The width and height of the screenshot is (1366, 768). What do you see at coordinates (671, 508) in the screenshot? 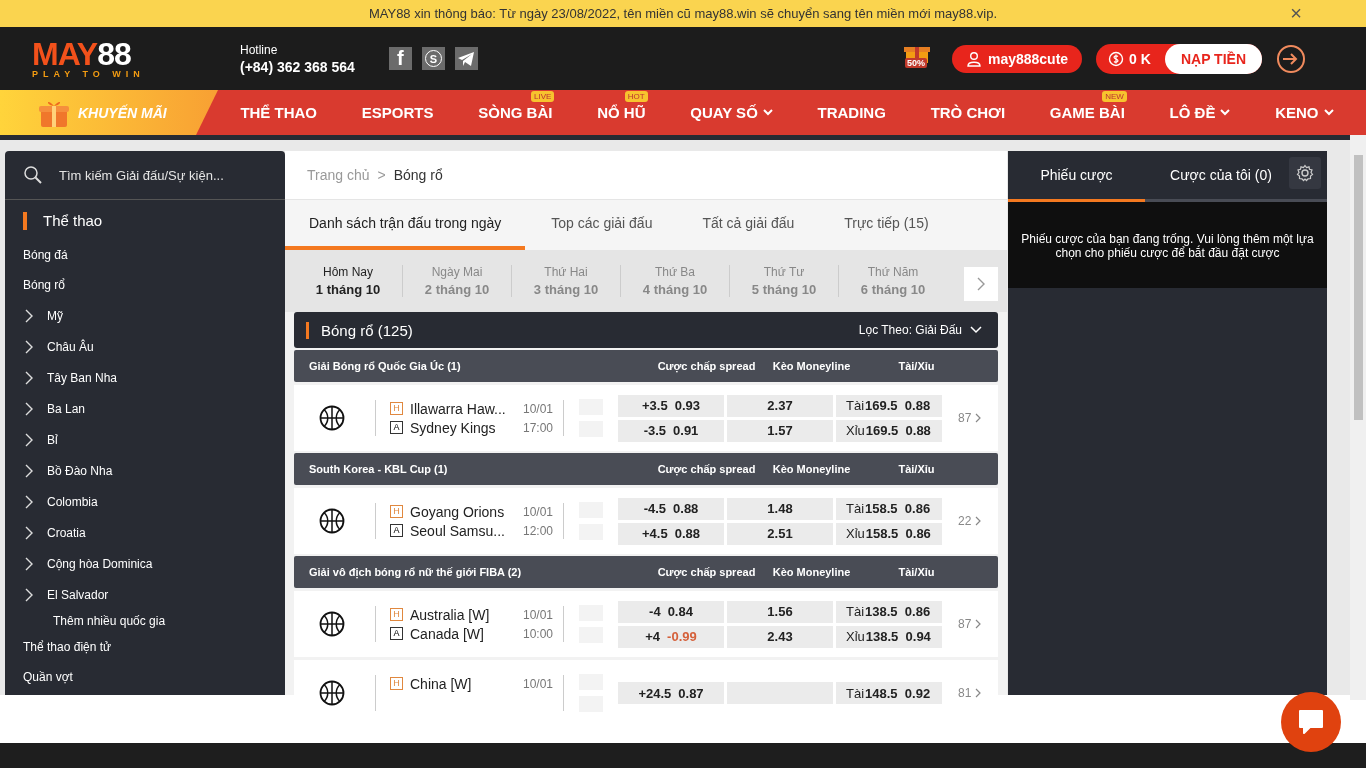
I see `odds-button: -4.5 0.88` at bounding box center [671, 508].